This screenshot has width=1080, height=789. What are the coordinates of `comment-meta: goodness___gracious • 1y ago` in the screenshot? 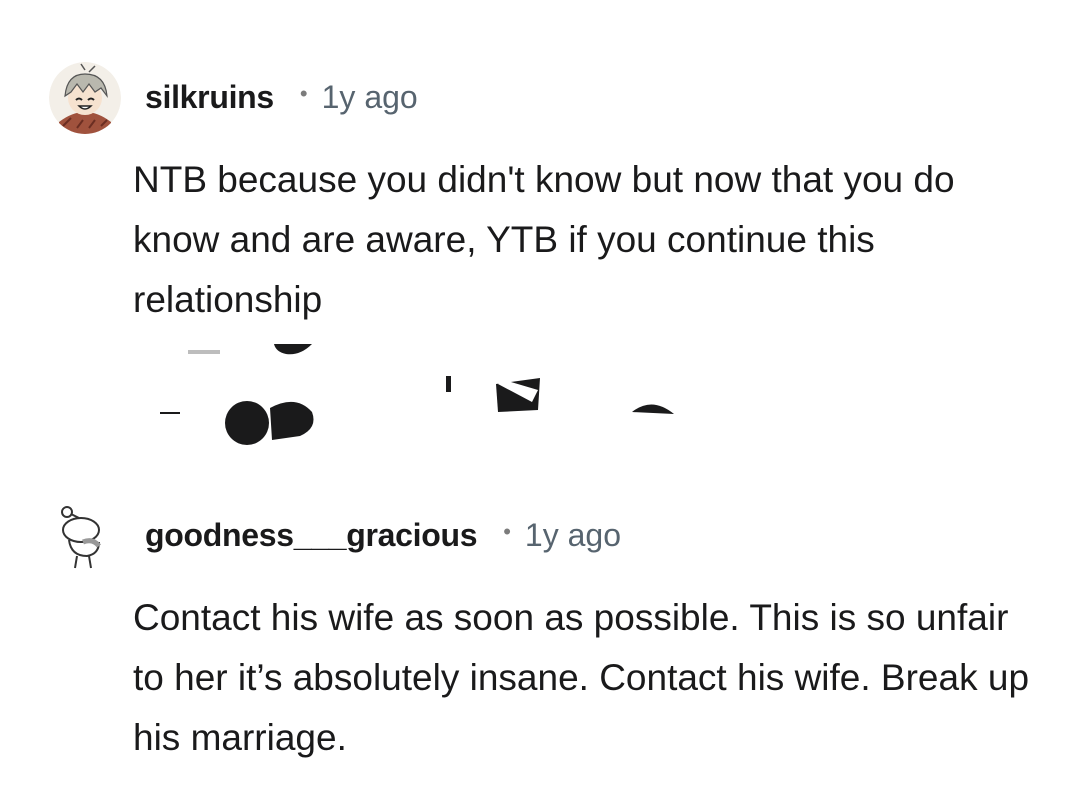 It's located at (383, 535).